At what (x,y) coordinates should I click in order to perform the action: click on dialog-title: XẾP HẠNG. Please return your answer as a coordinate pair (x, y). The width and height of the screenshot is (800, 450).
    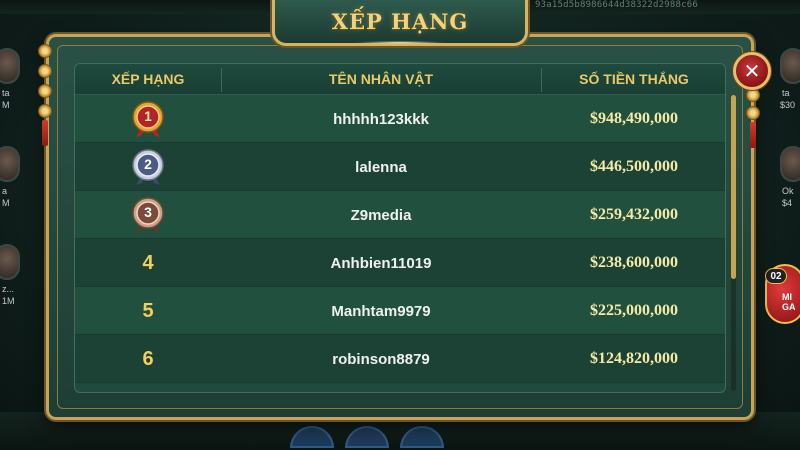
    Looking at the image, I should click on (400, 21).